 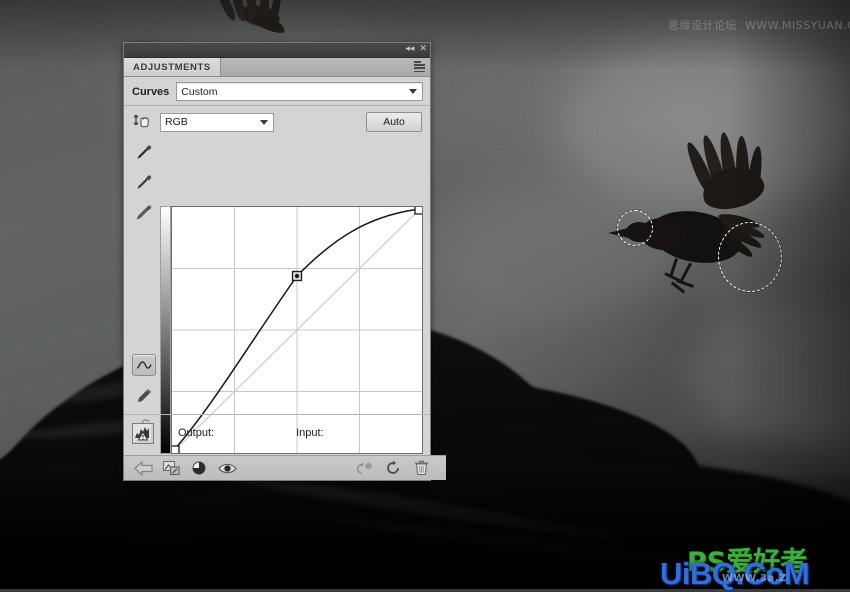 I want to click on toggle-layer-visibility-before-after-icon, so click(x=199, y=468).